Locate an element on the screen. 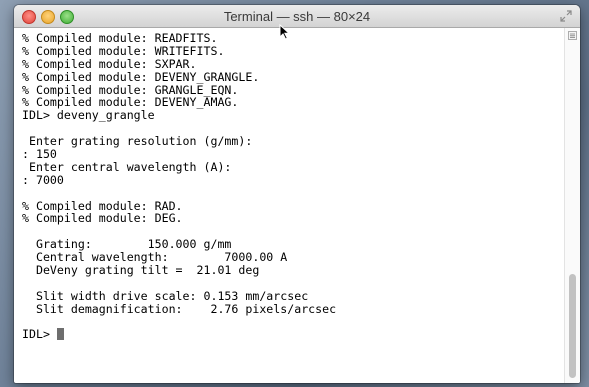 This screenshot has height=387, width=589. terminal-line: % Compiled module: READFITS. is located at coordinates (120, 38).